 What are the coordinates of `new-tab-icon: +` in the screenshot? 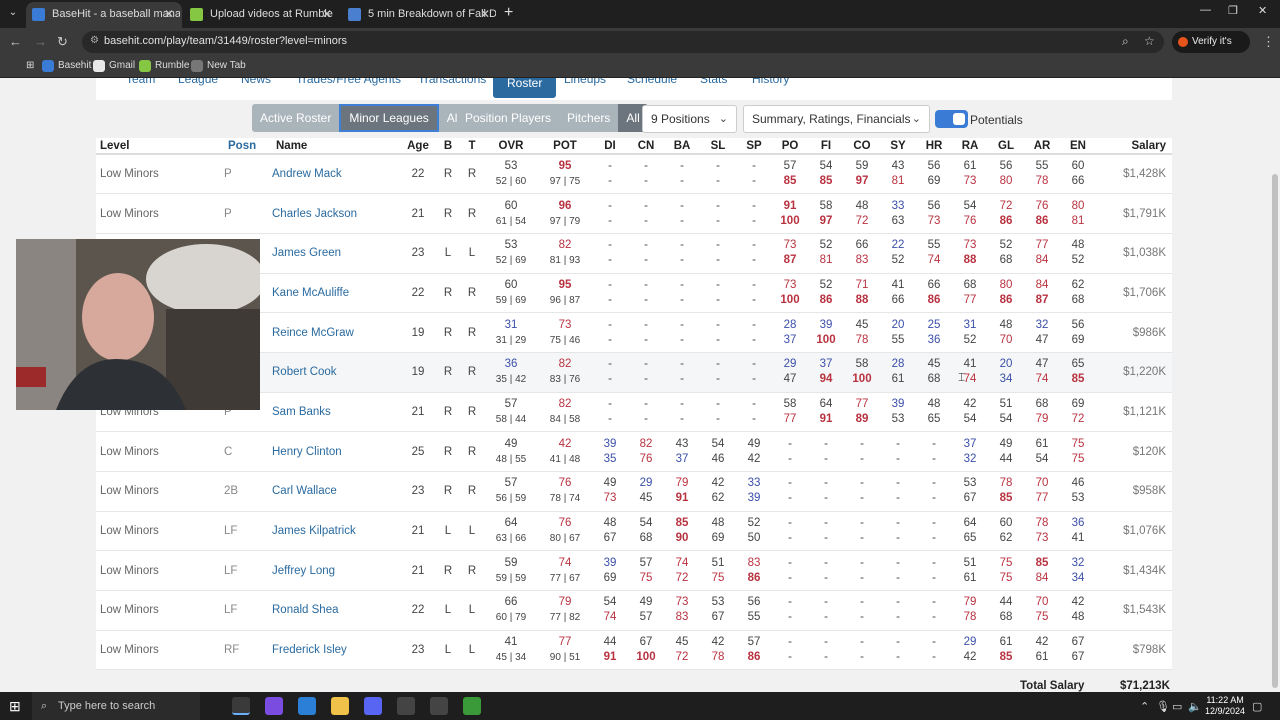 It's located at (508, 13).